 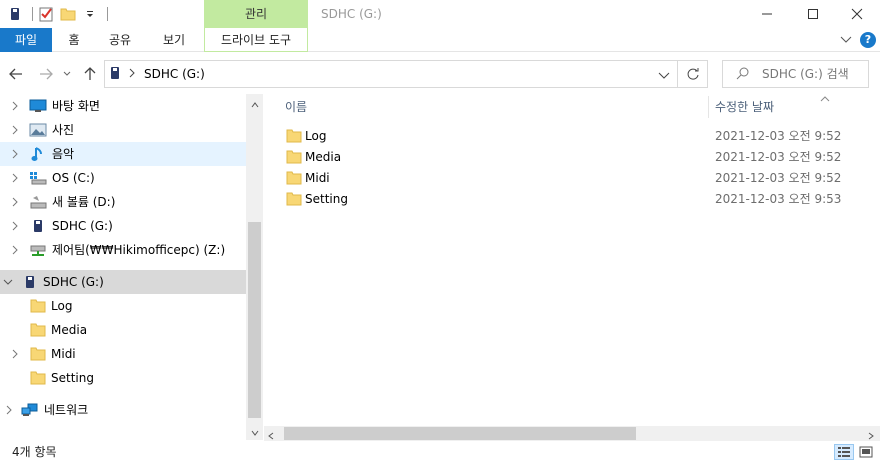 I want to click on nav-item-desktop: 바탕 화면, so click(x=123, y=106).